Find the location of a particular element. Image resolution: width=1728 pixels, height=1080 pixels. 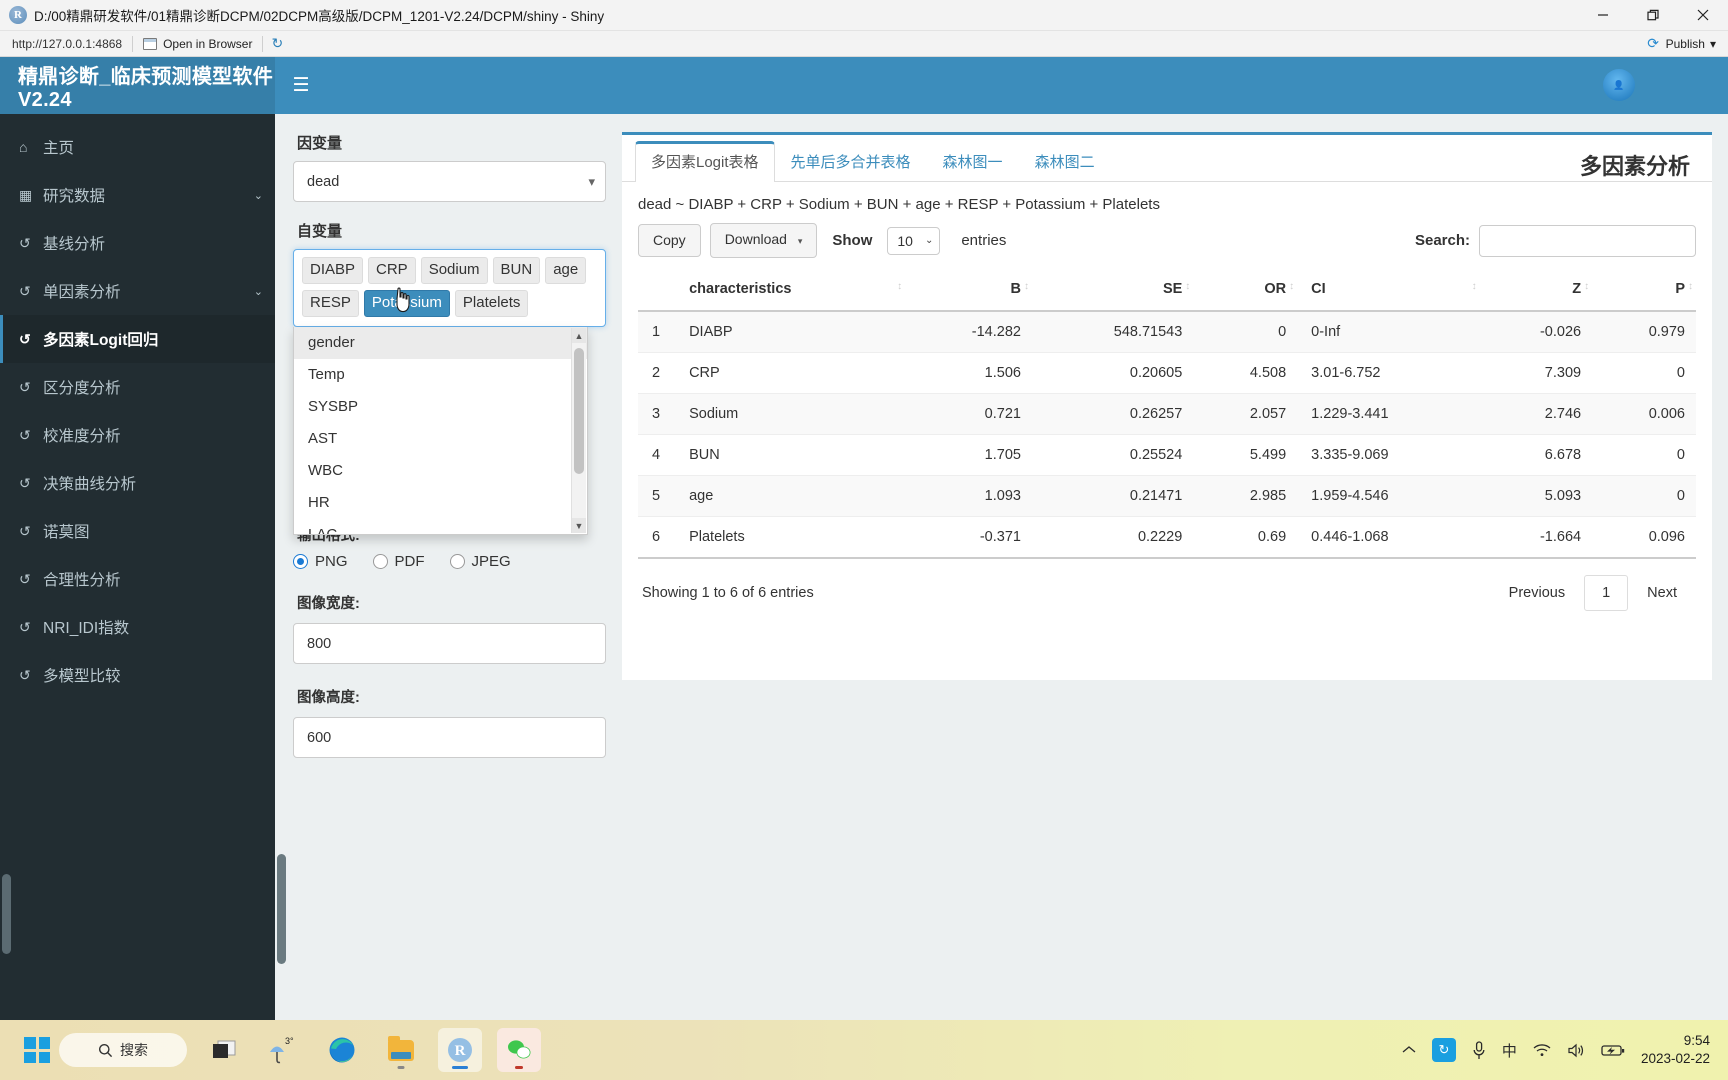

dropdown-scrollbar-thumb is located at coordinates (579, 411).